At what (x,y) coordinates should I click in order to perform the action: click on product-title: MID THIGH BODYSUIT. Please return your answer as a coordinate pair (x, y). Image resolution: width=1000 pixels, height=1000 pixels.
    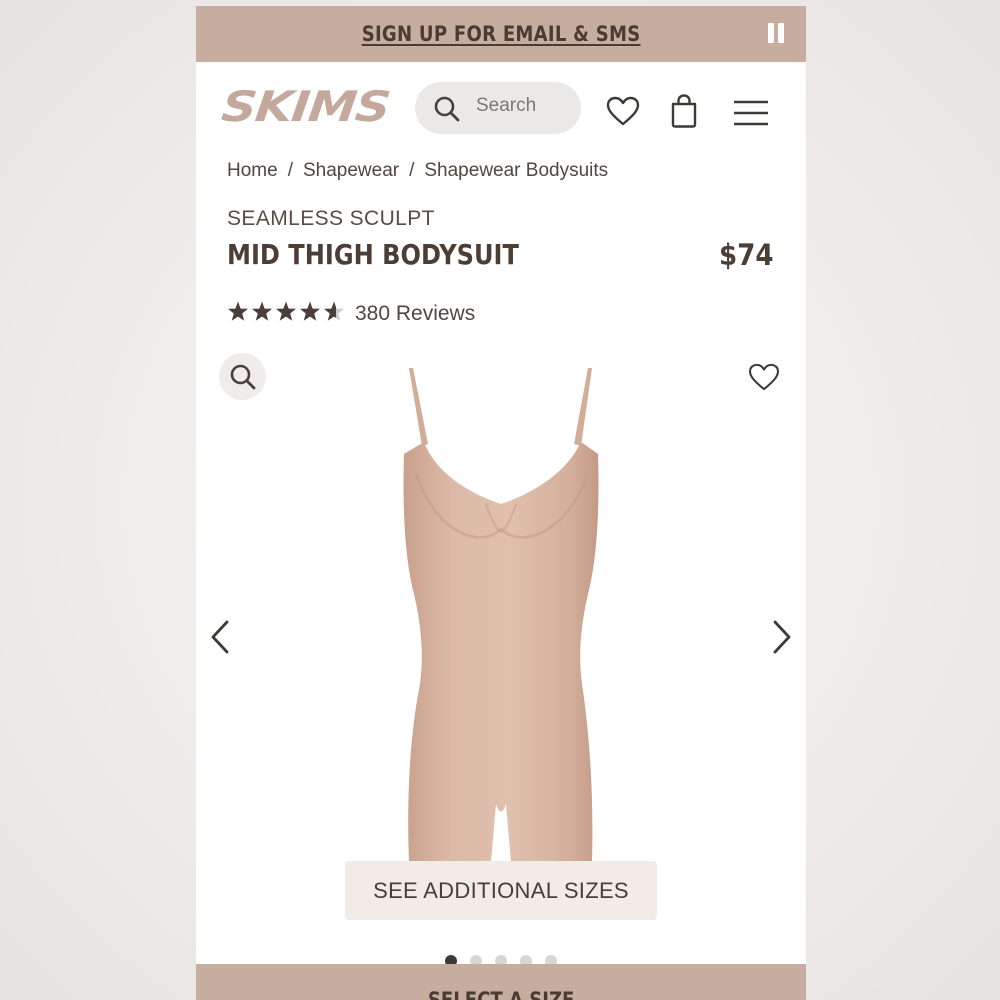
    Looking at the image, I should click on (373, 254).